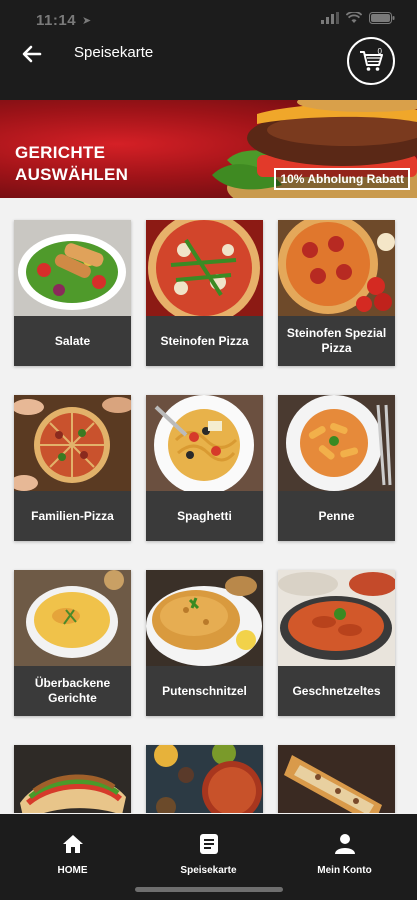 The height and width of the screenshot is (900, 417). I want to click on category-card-steinofen-spezial-pizza: Steinofen Spezial Pizza, so click(336, 293).